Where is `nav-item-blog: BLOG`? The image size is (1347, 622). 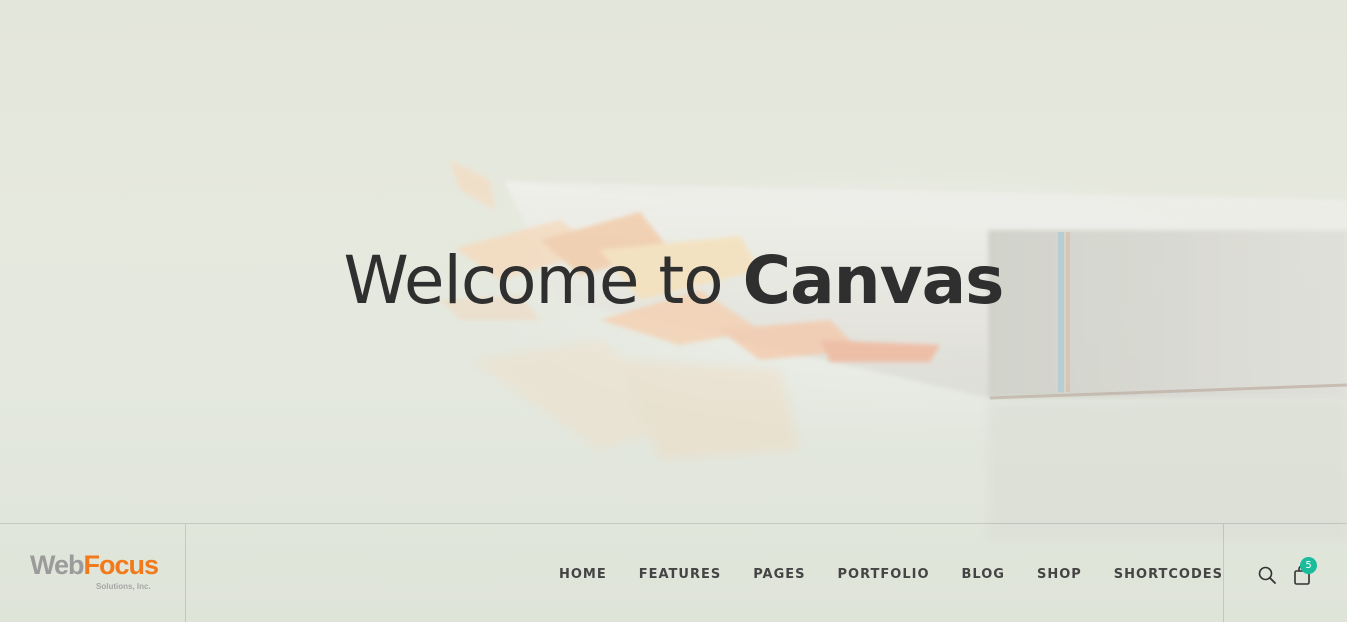
nav-item-blog: BLOG is located at coordinates (983, 573).